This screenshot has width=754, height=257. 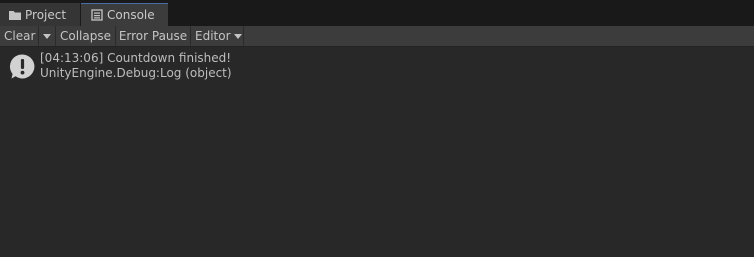 I want to click on error-pause-toggle: Error Pause, so click(x=153, y=36).